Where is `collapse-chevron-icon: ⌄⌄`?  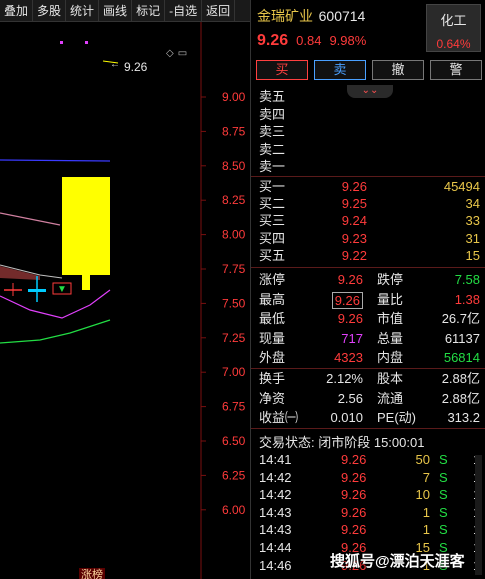 collapse-chevron-icon: ⌄⌄ is located at coordinates (370, 91).